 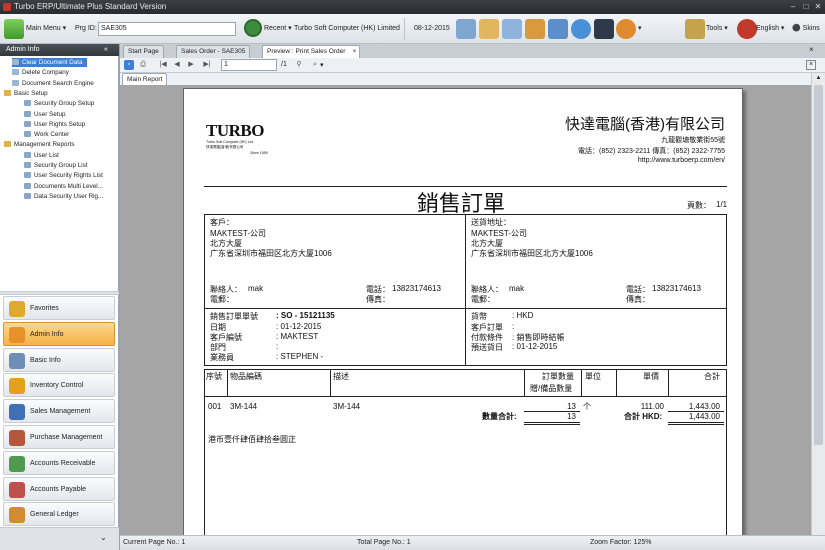 What do you see at coordinates (59, 308) in the screenshot?
I see `nav-favorites: Favorites` at bounding box center [59, 308].